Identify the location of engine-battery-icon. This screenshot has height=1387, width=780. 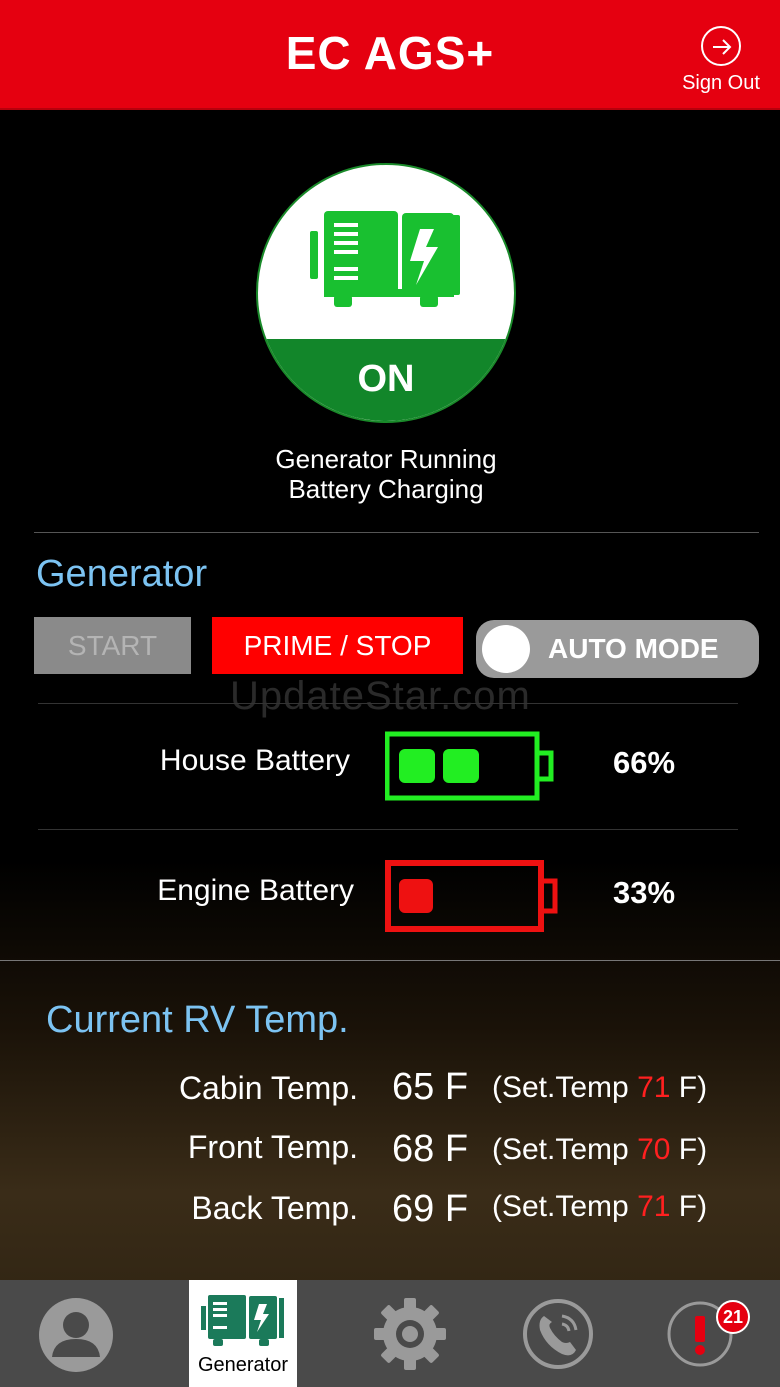
(471, 896).